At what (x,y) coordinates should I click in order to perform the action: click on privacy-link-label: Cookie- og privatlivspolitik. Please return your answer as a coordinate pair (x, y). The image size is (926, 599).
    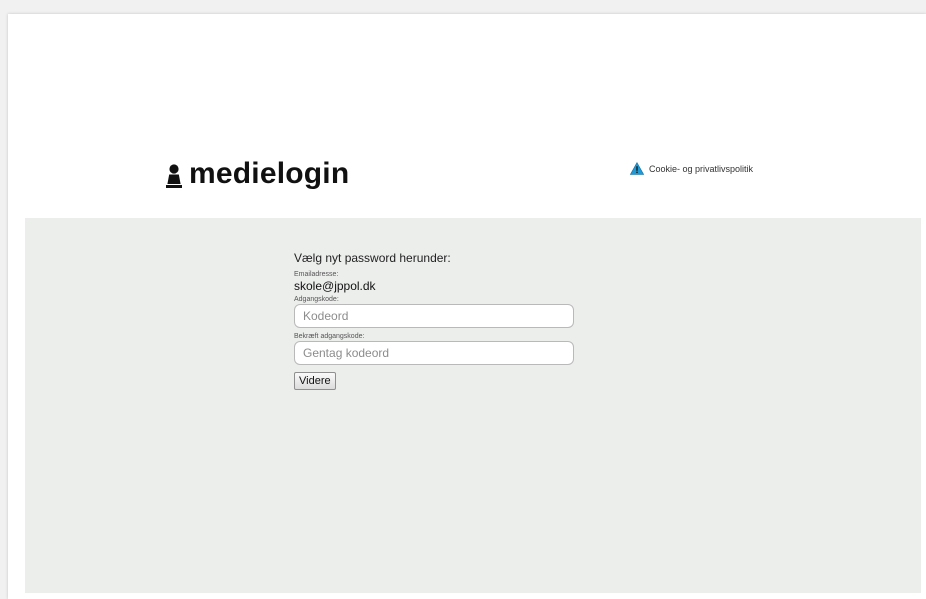
    Looking at the image, I should click on (701, 168).